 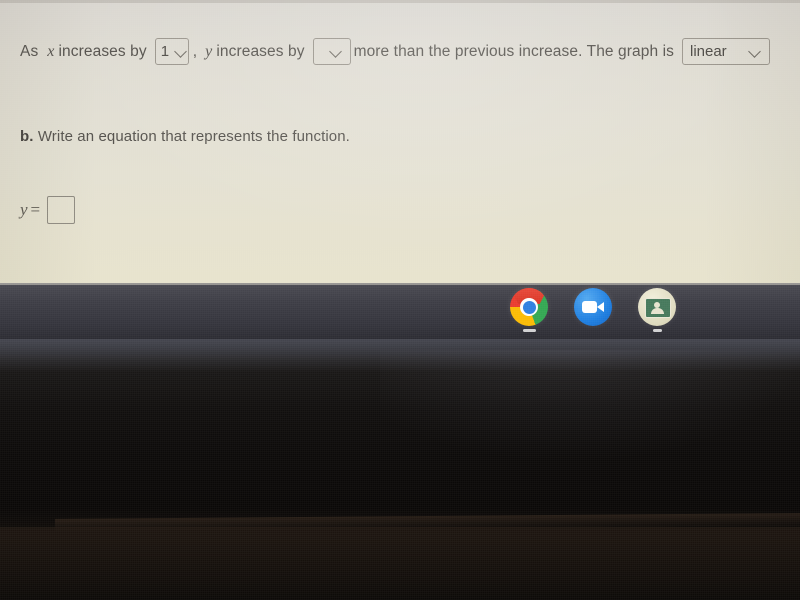 I want to click on page-top-edge, so click(x=400, y=1).